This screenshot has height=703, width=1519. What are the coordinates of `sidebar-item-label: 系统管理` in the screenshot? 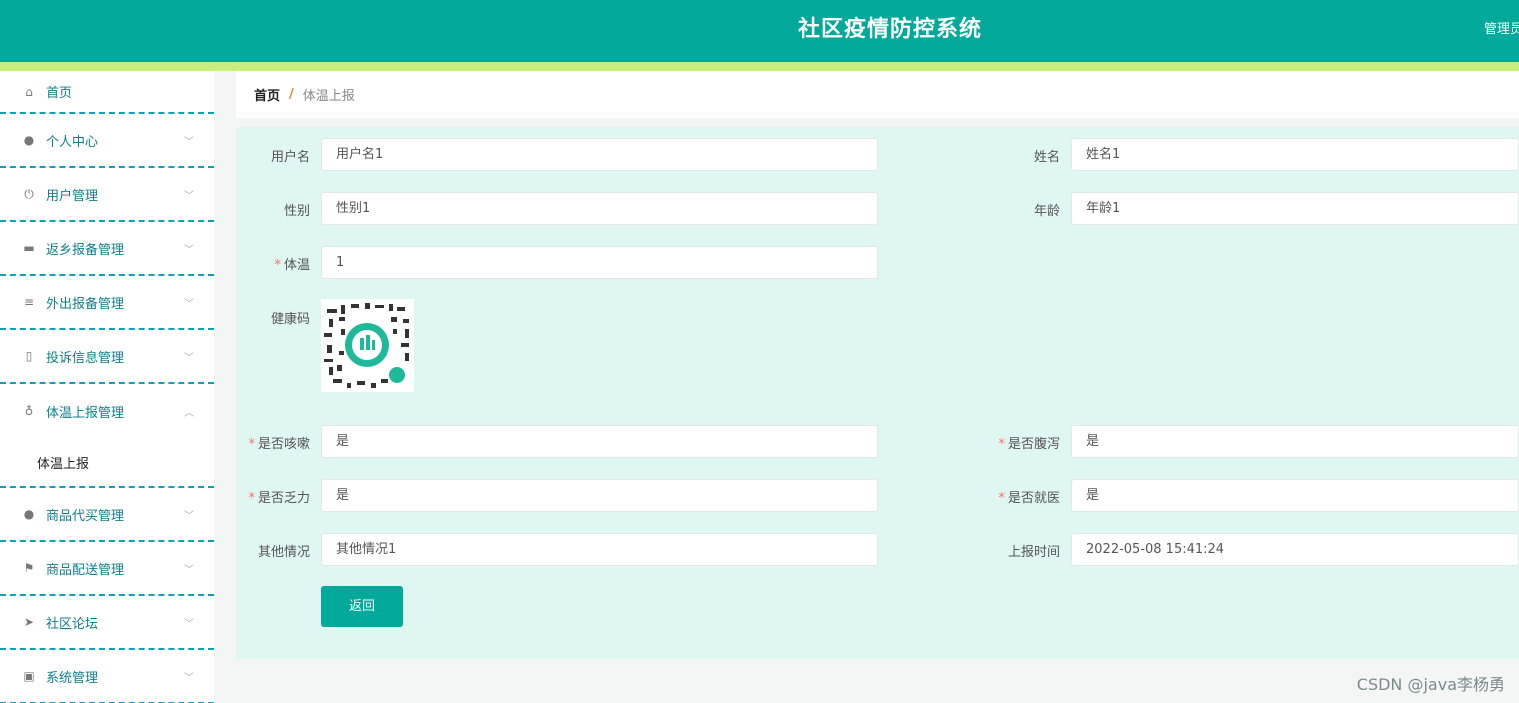 It's located at (72, 678).